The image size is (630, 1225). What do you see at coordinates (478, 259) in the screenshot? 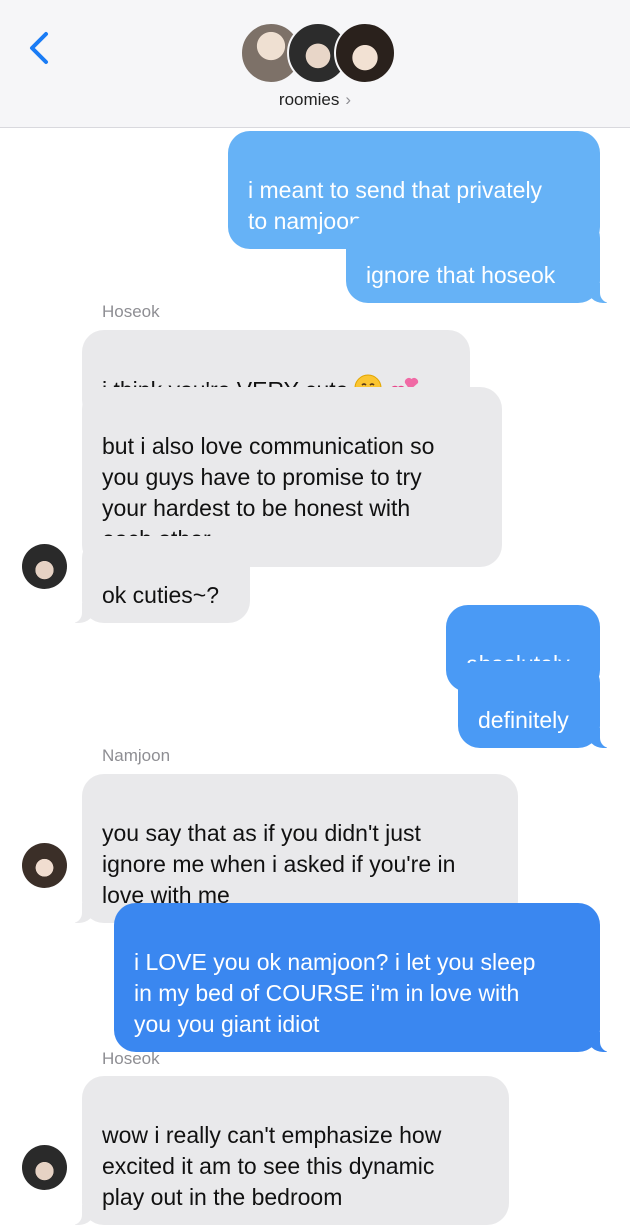
I see `outgoing-message: ignore that hoseok` at bounding box center [478, 259].